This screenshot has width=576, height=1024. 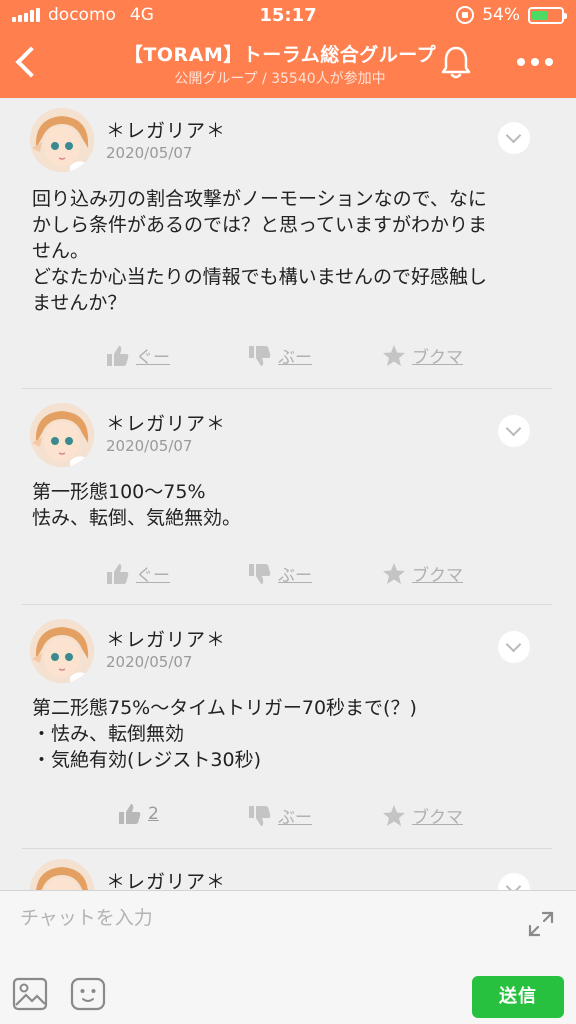 What do you see at coordinates (260, 225) in the screenshot?
I see `post-line: かしら条件があるのでは？と思っていますがわかりま` at bounding box center [260, 225].